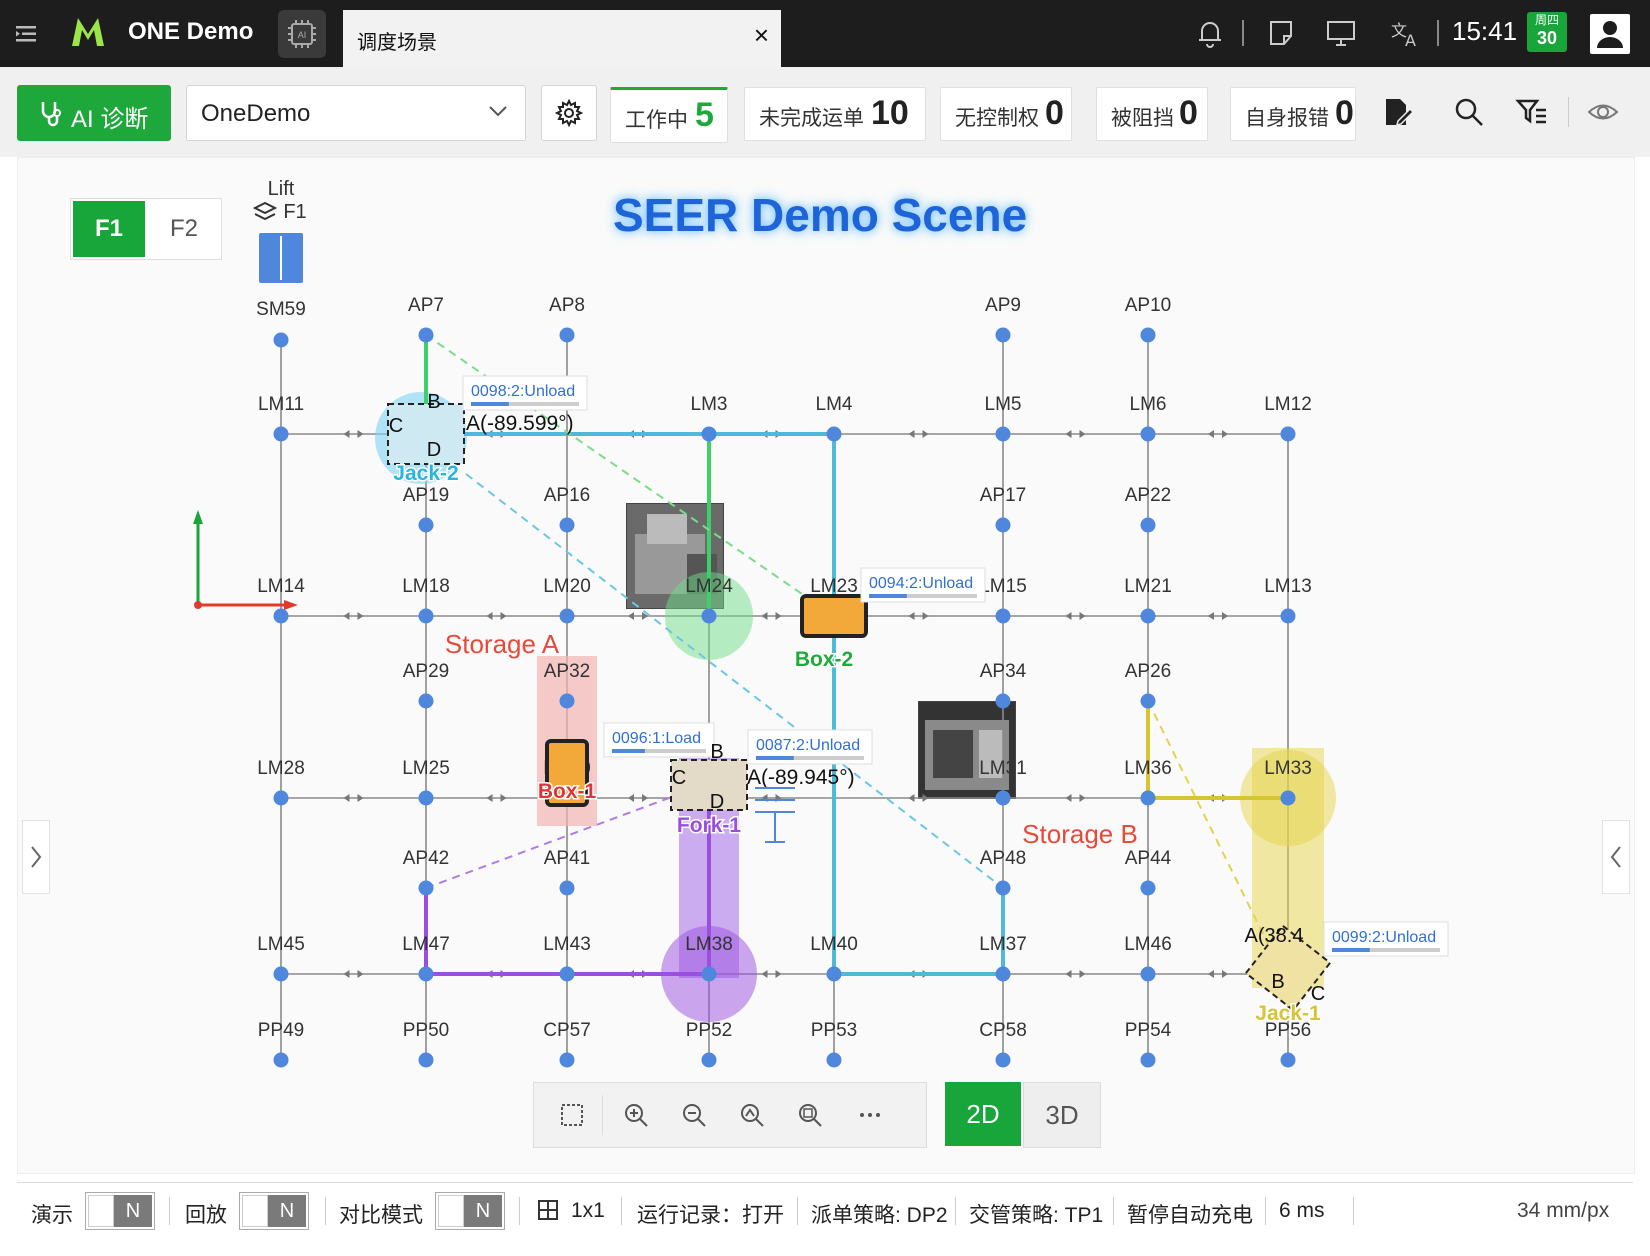 This screenshot has height=1256, width=1650. What do you see at coordinates (1003, 305) in the screenshot?
I see `station-label: AP9` at bounding box center [1003, 305].